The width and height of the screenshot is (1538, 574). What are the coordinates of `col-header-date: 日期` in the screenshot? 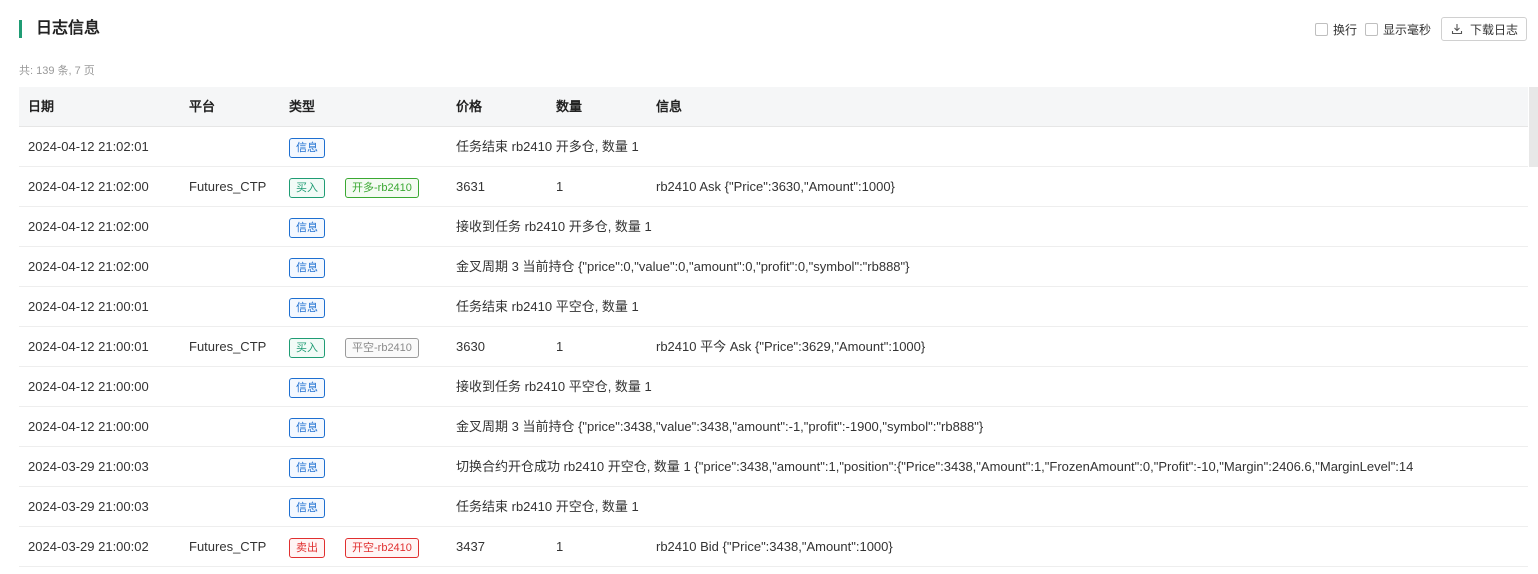 It's located at (41, 106).